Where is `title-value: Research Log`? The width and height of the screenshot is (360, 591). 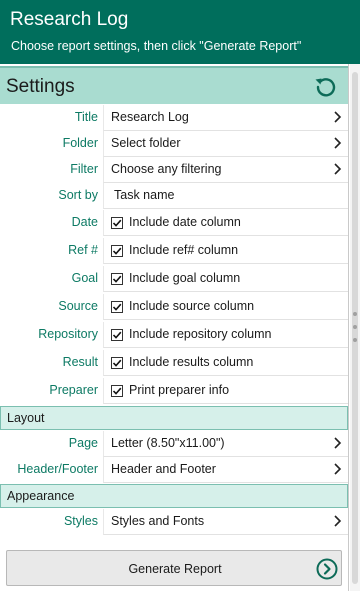 title-value: Research Log is located at coordinates (150, 117).